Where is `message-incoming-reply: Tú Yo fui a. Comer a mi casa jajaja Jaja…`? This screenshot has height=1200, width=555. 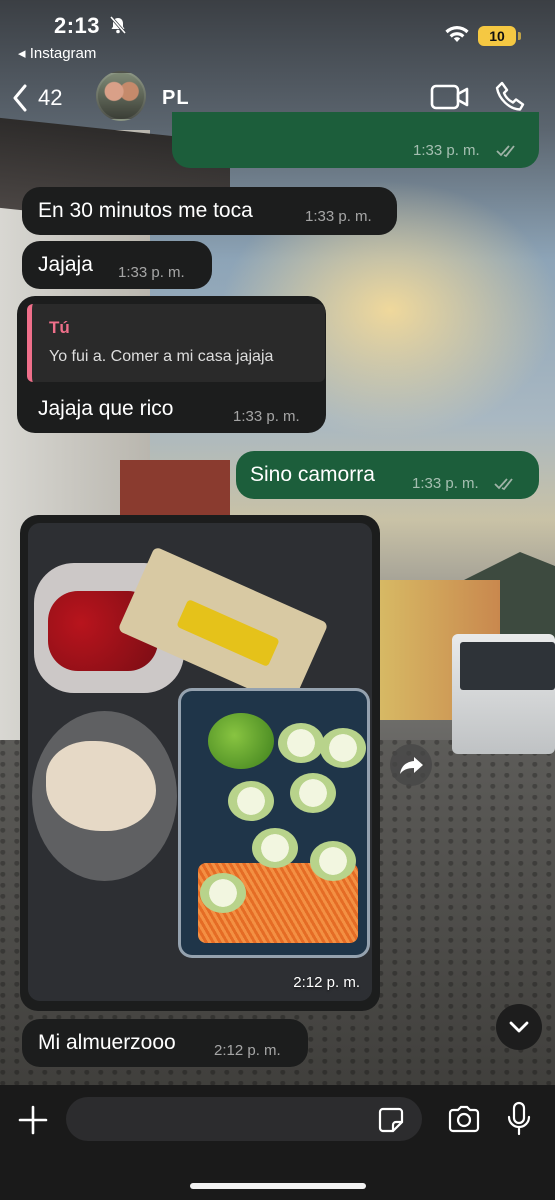
message-incoming-reply: Tú Yo fui a. Comer a mi casa jajaja Jaja… is located at coordinates (171, 364).